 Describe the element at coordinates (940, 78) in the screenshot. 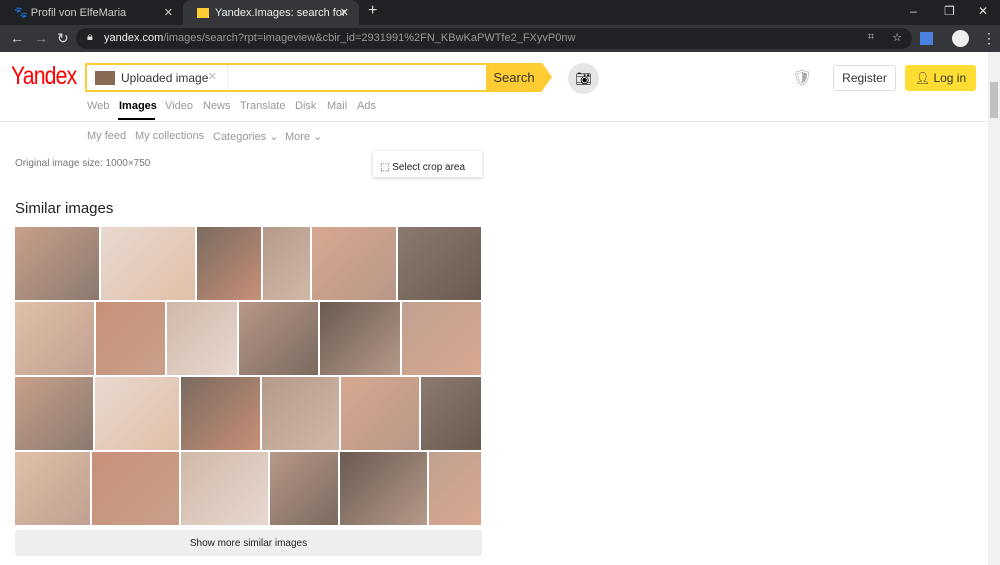

I see `login-button: 👤︎ Log in` at that location.